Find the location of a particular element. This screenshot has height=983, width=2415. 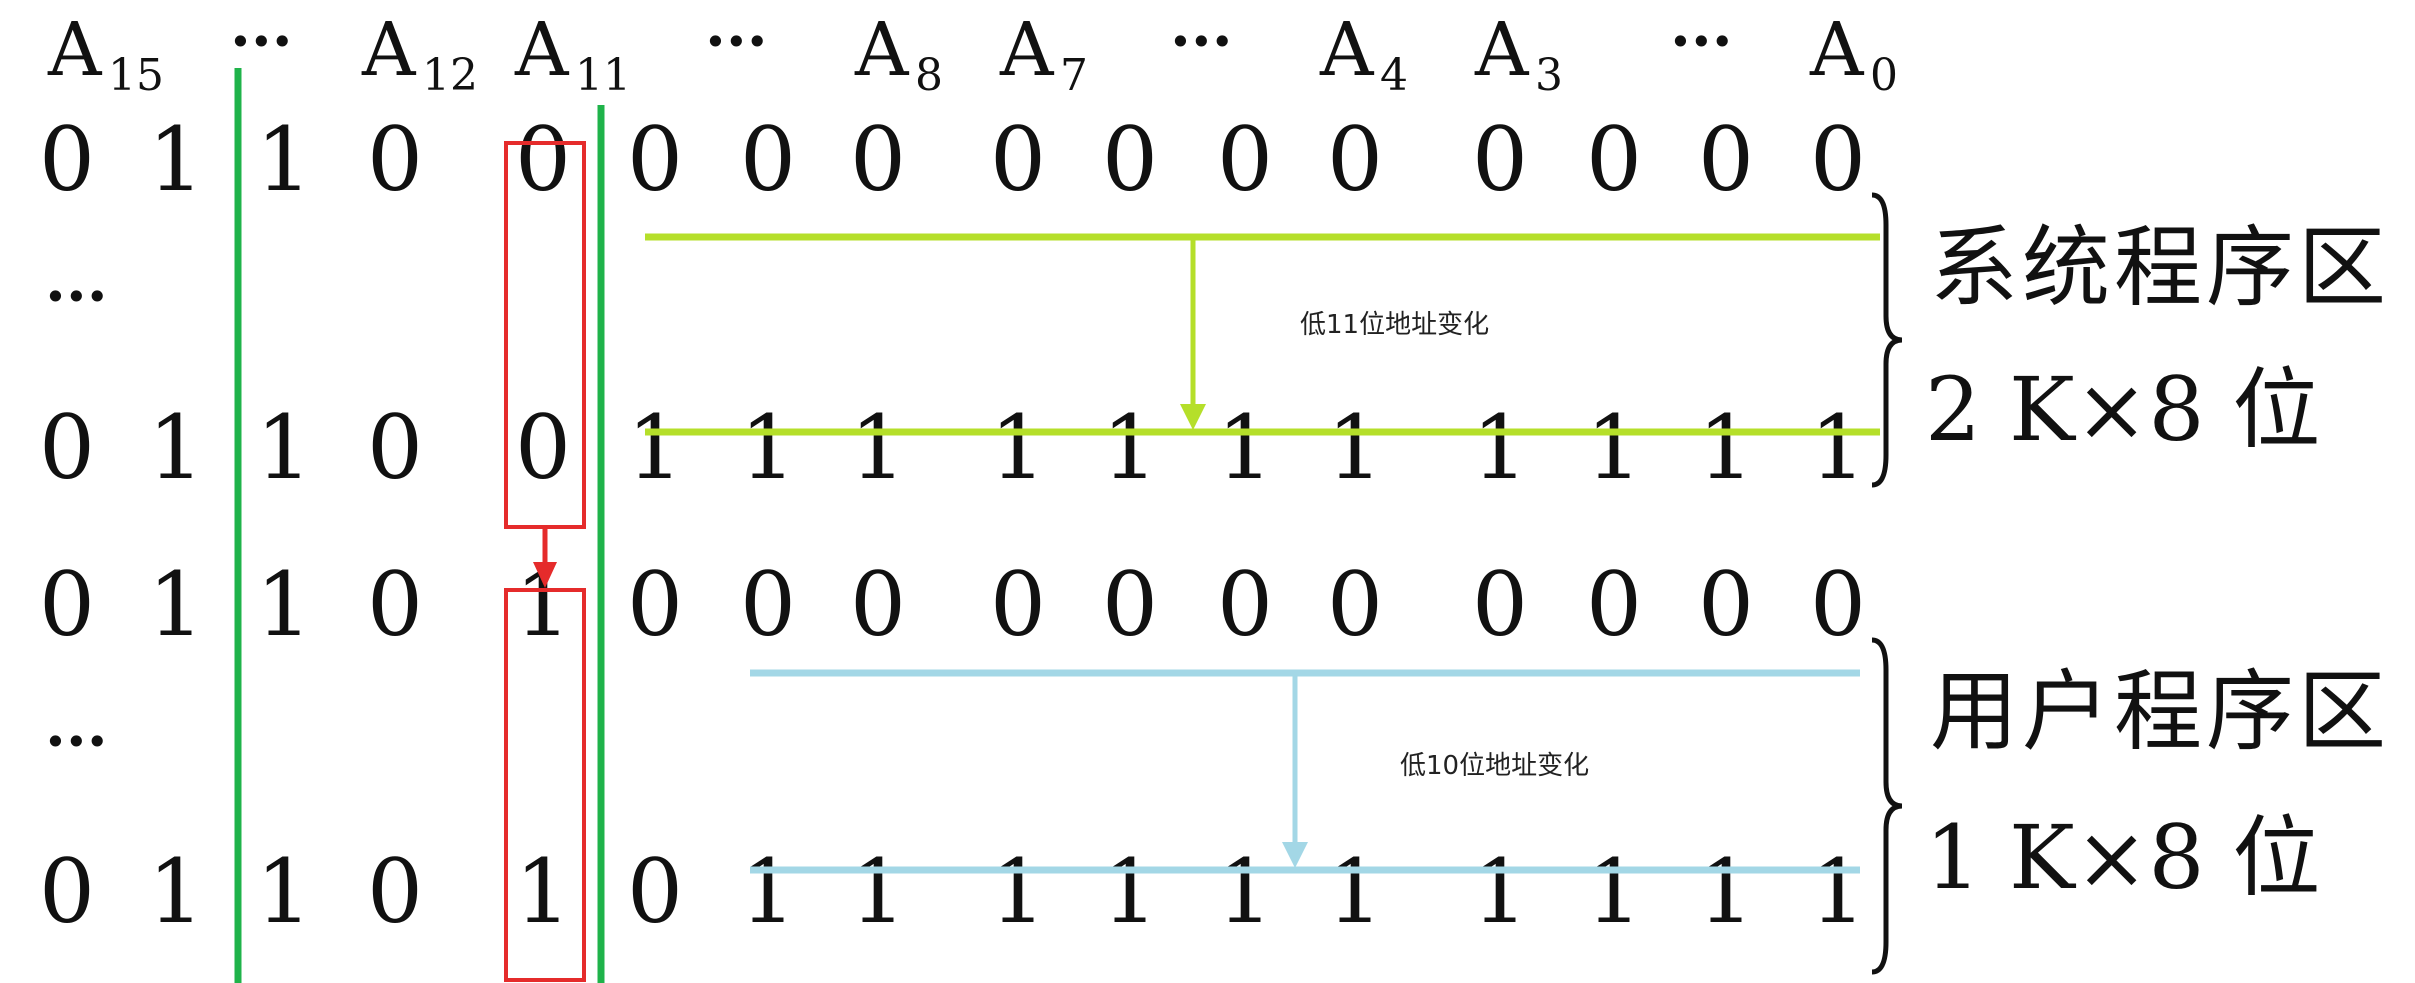

region-capacity: 1 K×8 位 is located at coordinates (2122, 857).